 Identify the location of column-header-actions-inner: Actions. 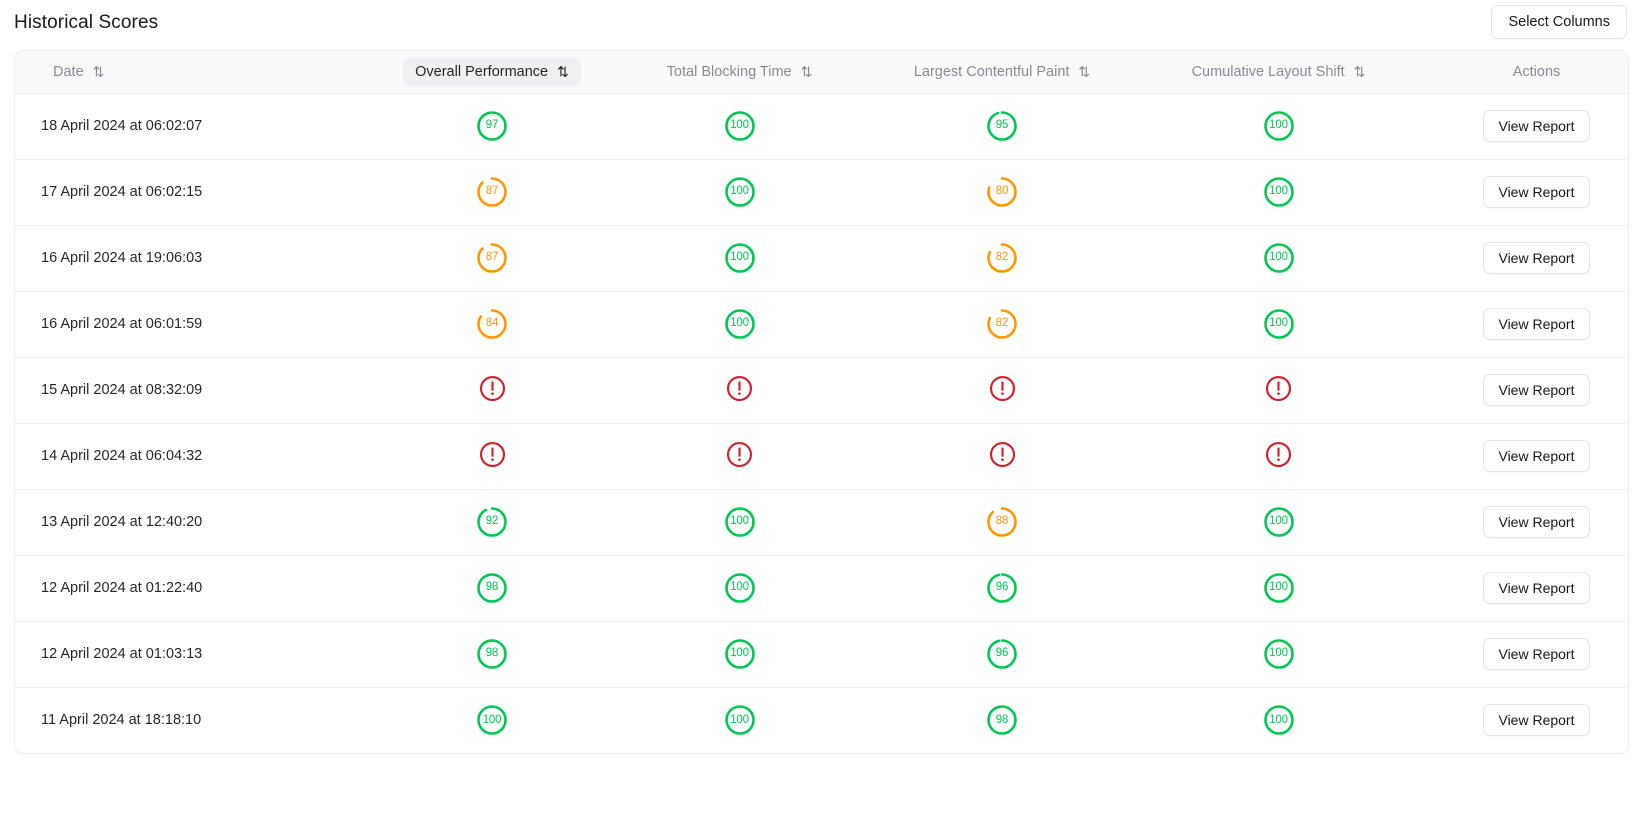
(1537, 72).